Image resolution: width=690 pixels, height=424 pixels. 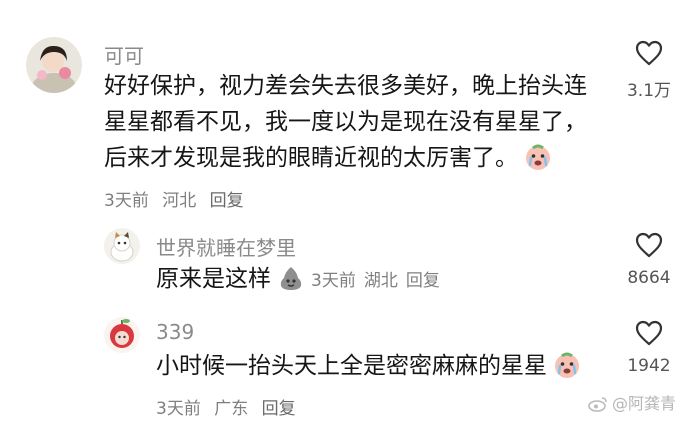 I want to click on comment-text-line: 小时候一抬头天上全是密密麻麻的星星, so click(x=368, y=369).